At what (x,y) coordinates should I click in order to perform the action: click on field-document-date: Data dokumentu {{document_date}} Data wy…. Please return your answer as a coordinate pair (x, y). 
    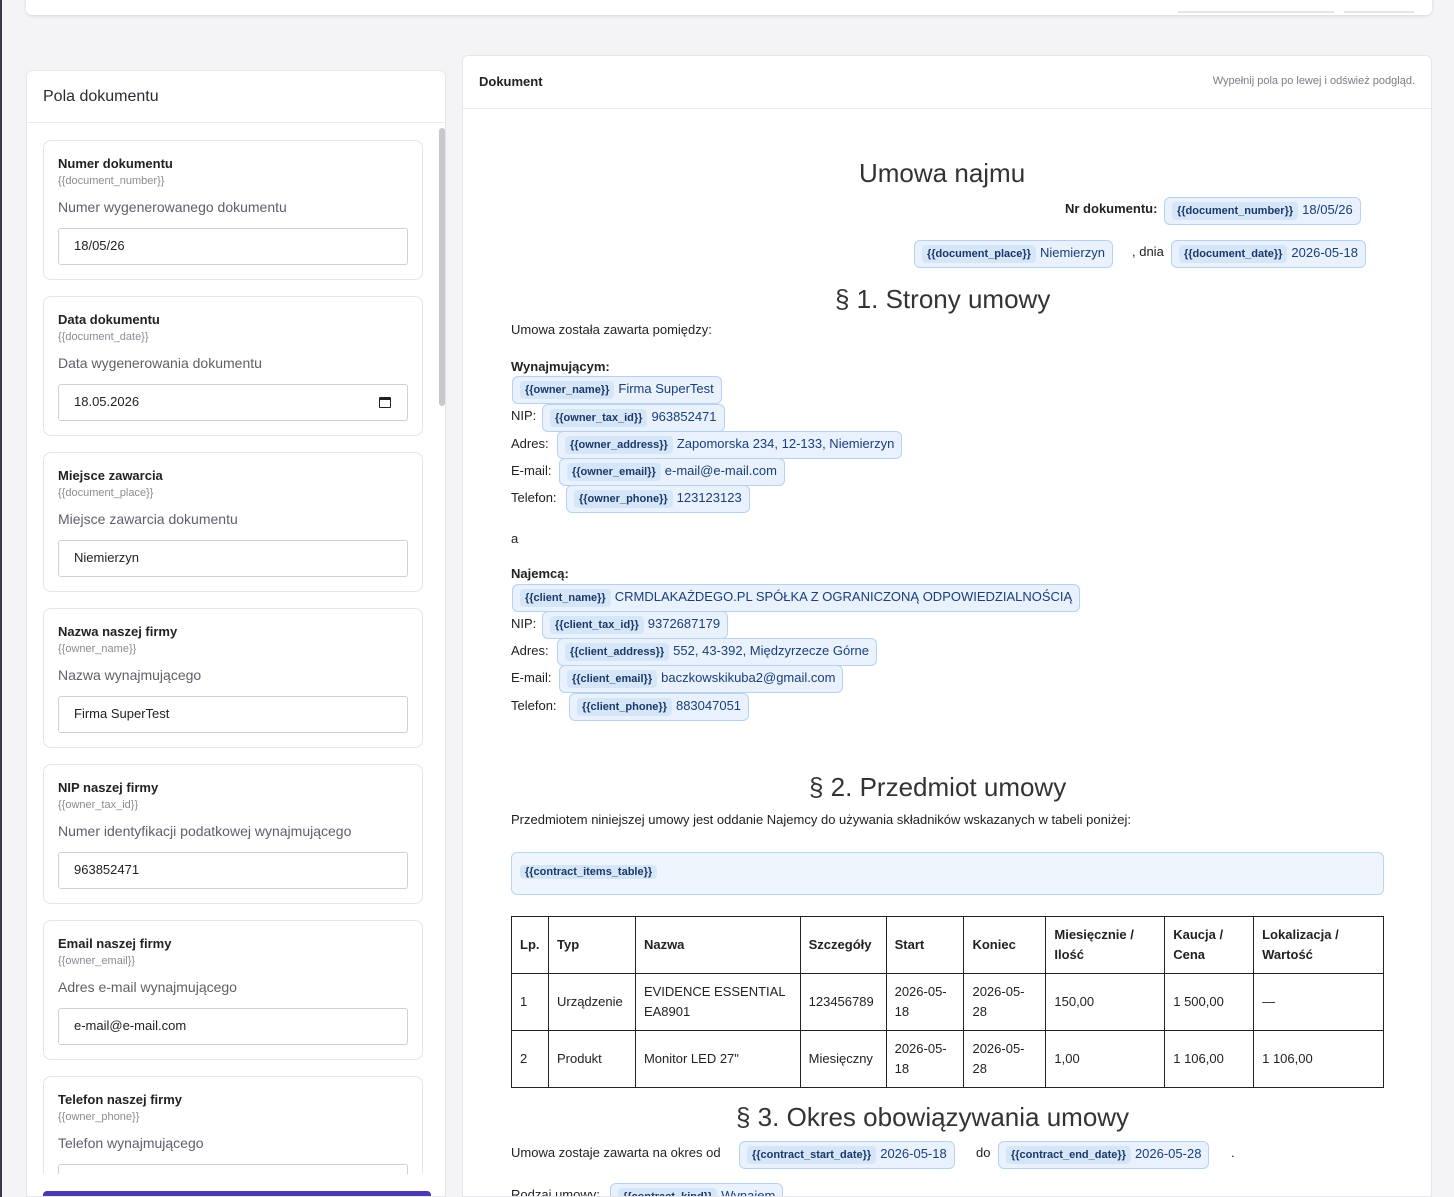
    Looking at the image, I should click on (233, 366).